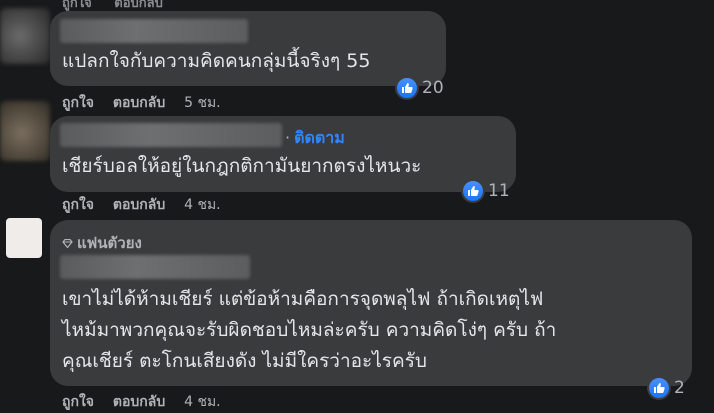 Image resolution: width=714 pixels, height=413 pixels. I want to click on reaction-count: 2, so click(679, 388).